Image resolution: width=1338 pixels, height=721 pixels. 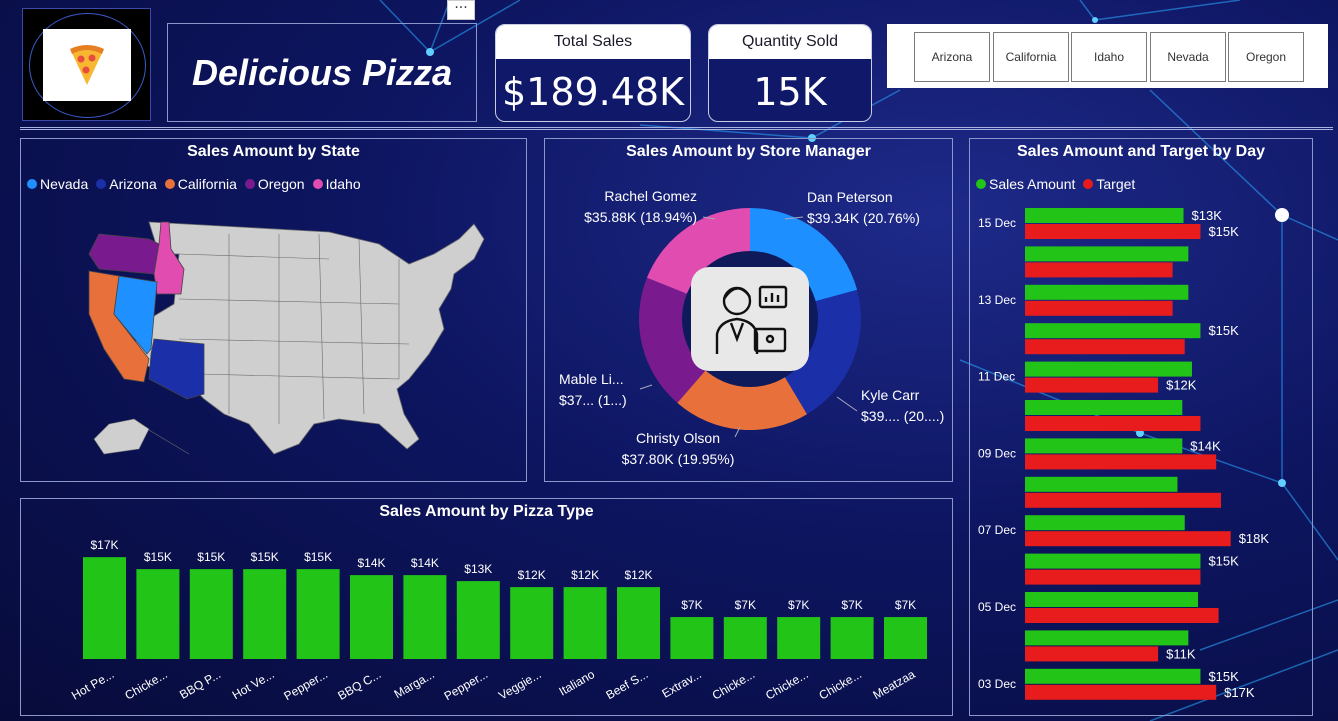 What do you see at coordinates (997, 607) in the screenshot?
I see `day-tick-label: 05 Dec` at bounding box center [997, 607].